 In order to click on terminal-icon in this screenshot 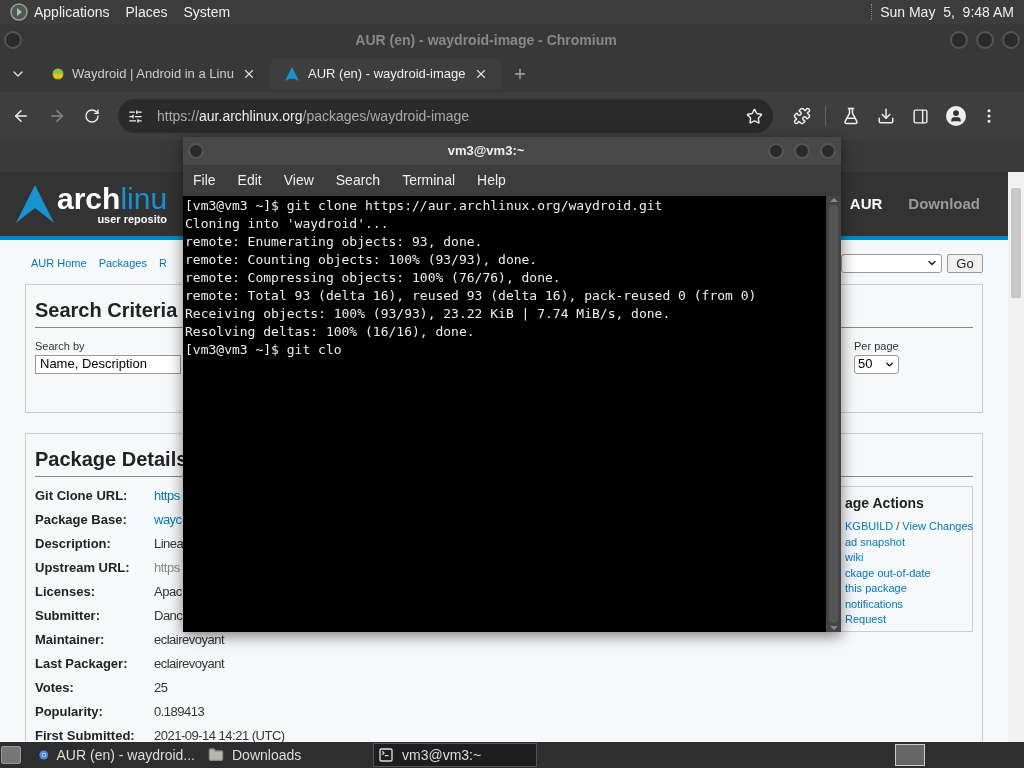, I will do `click(386, 755)`.